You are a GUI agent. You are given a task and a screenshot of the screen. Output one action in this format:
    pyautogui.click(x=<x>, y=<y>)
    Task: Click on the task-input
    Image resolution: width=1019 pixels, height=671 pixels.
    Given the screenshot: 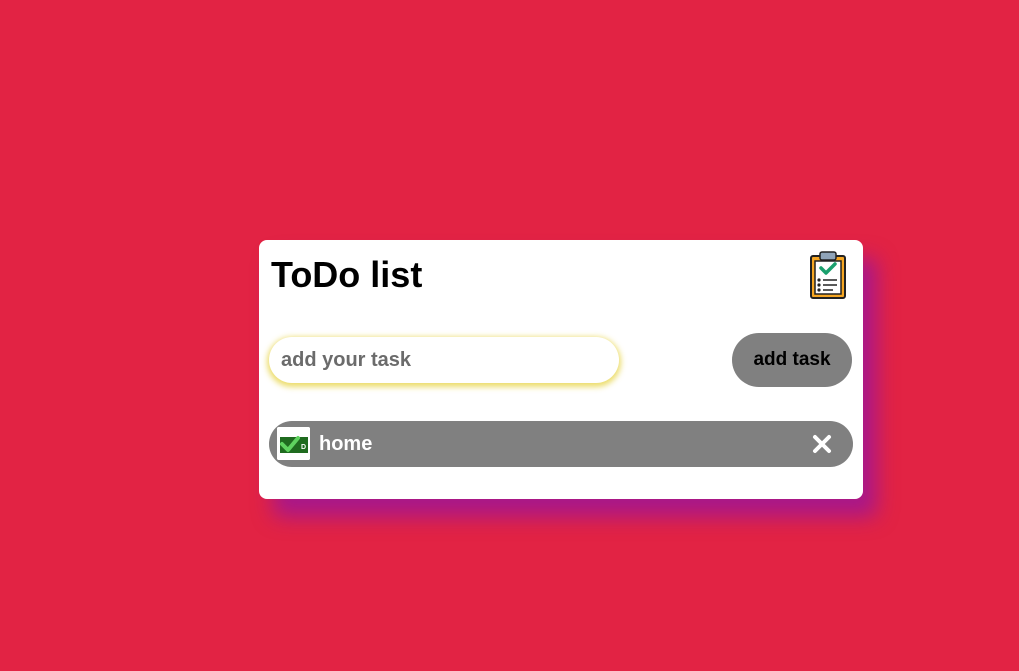 What is the action you would take?
    pyautogui.click(x=444, y=360)
    